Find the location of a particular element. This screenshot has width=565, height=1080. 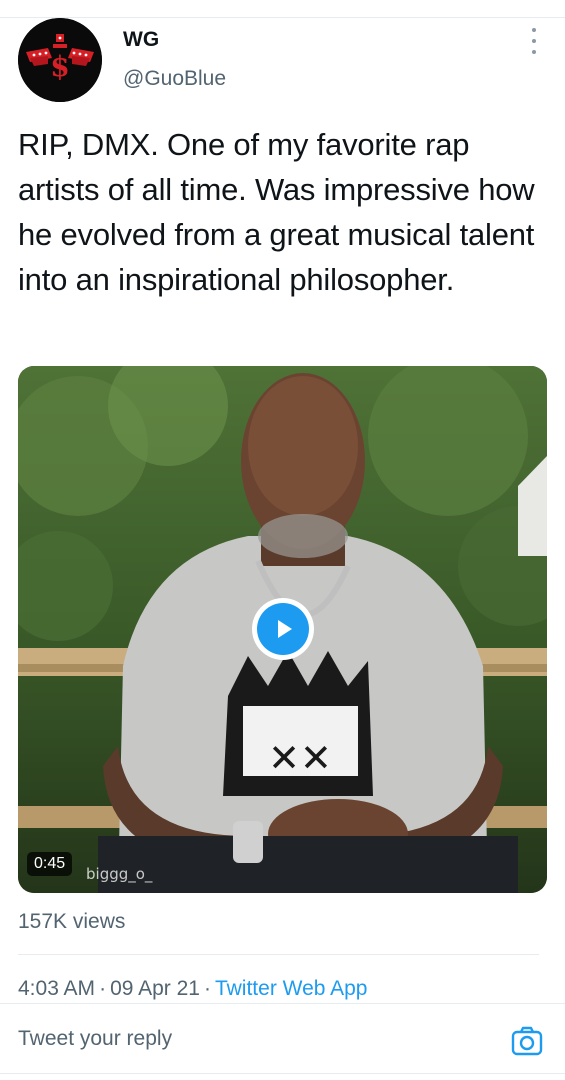

video-watermark: biggg_o_ is located at coordinates (119, 874).